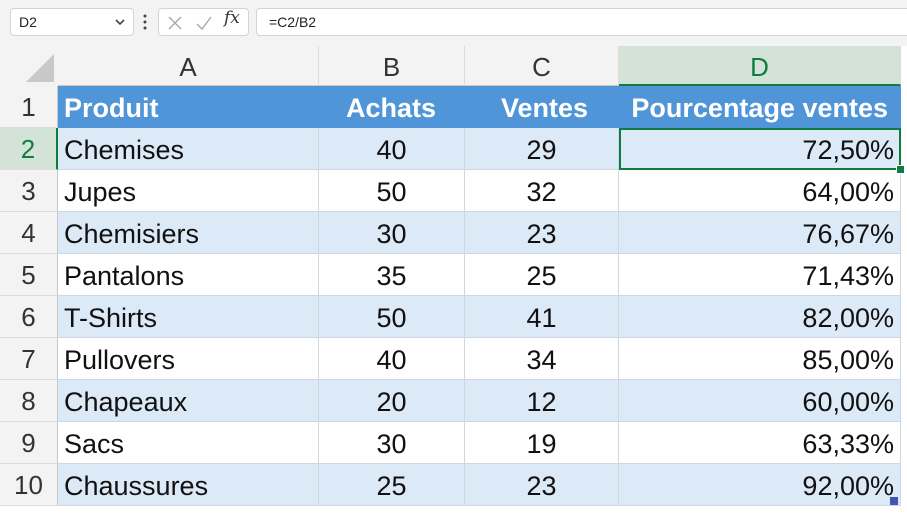 The image size is (907, 513). What do you see at coordinates (188, 443) in the screenshot?
I see `cell-a9: Sacs` at bounding box center [188, 443].